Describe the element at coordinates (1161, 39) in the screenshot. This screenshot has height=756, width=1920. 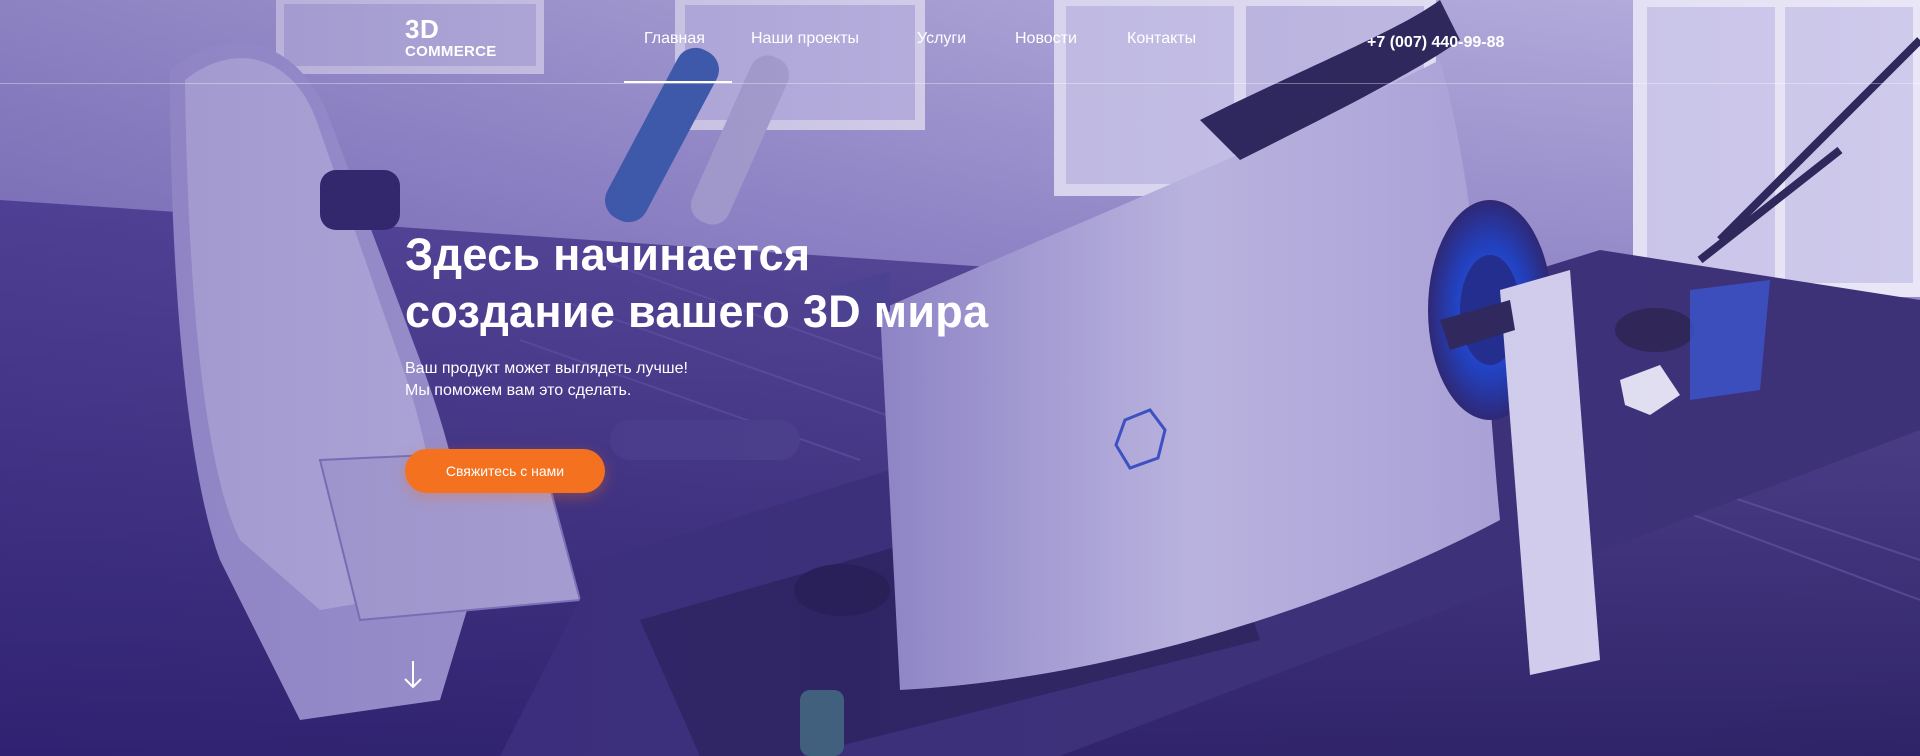
I see `nav-item-contacts: Контакты` at that location.